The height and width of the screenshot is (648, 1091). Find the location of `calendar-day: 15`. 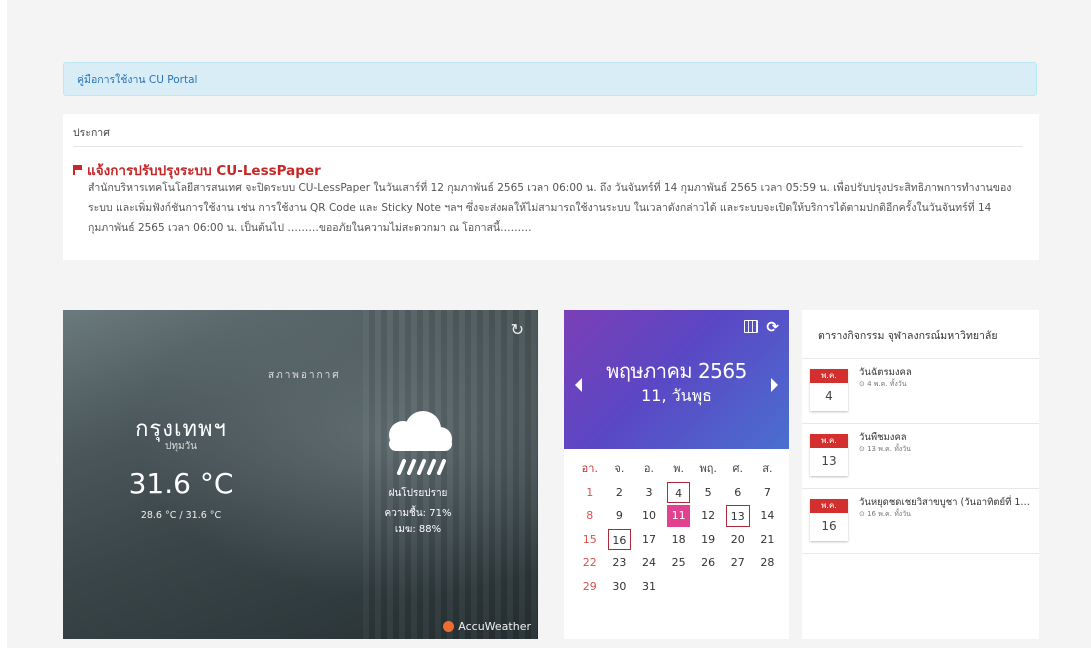

calendar-day: 15 is located at coordinates (590, 540).